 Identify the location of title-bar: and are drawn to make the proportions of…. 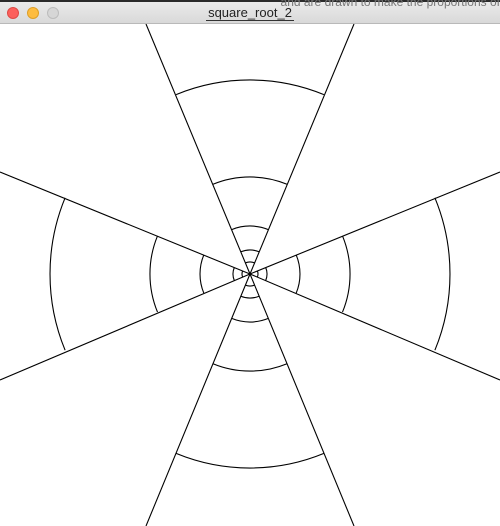
(250, 12).